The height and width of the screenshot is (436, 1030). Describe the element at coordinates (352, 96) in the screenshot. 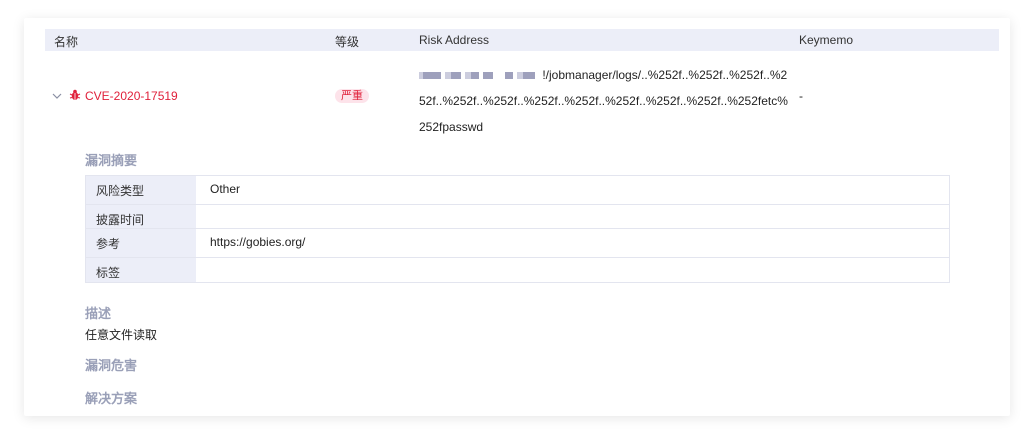

I see `severity-badge: 严重` at that location.